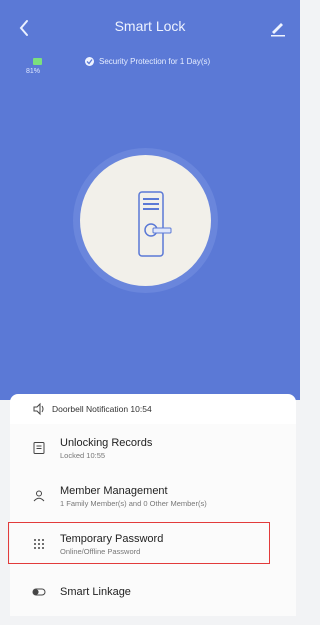 This screenshot has height=625, width=320. What do you see at coordinates (38, 409) in the screenshot?
I see `speaker-icon` at bounding box center [38, 409].